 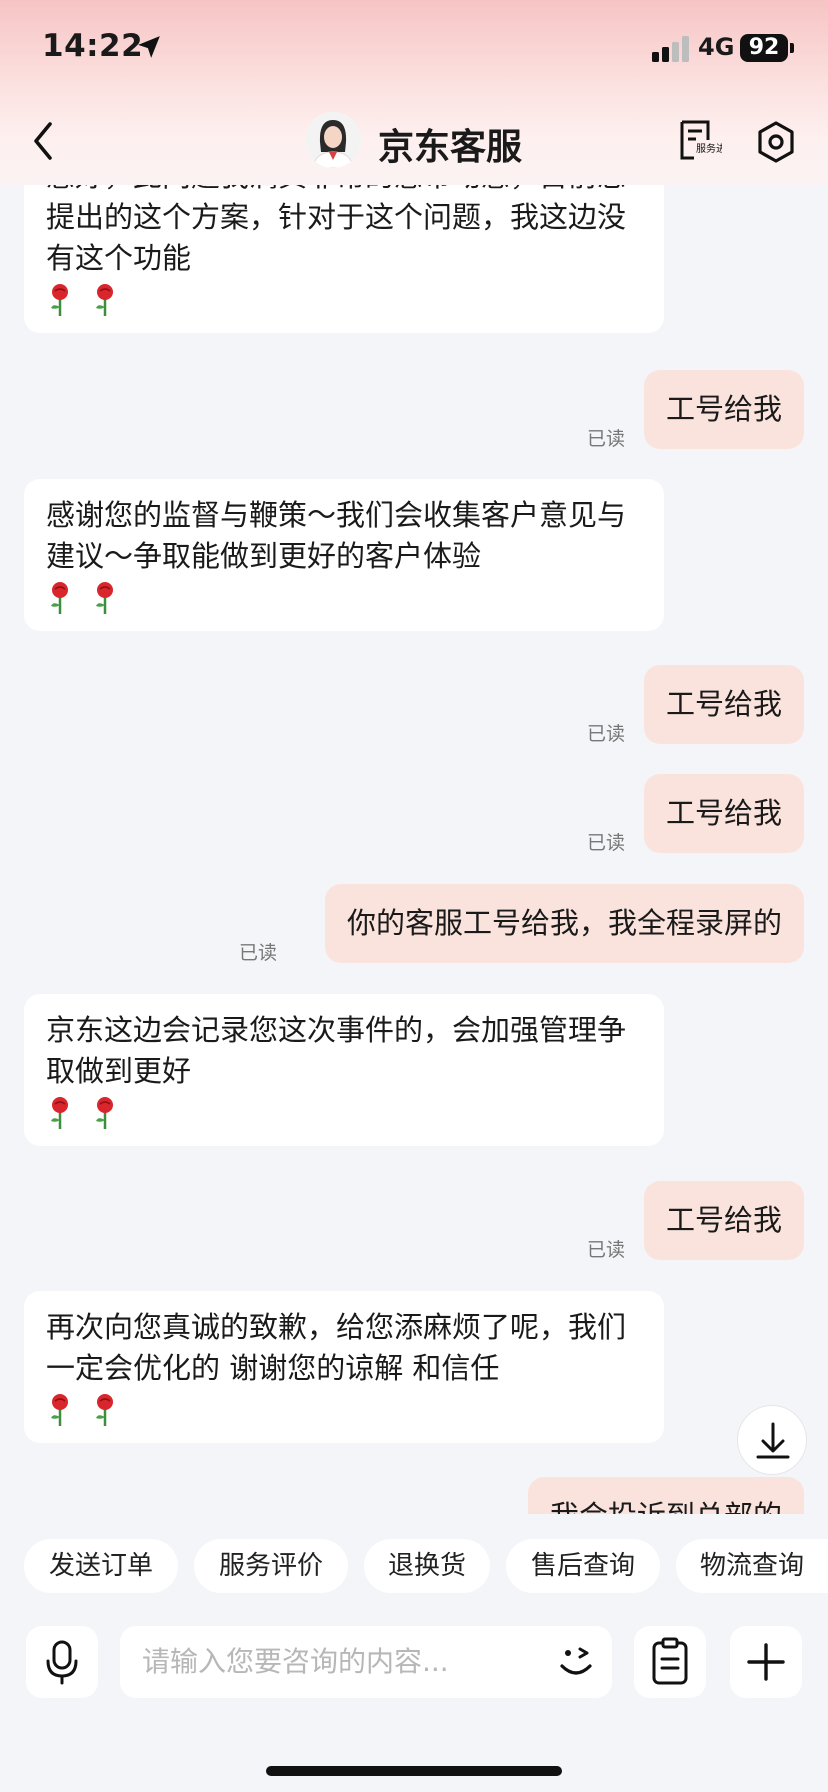 What do you see at coordinates (670, 49) in the screenshot?
I see `cellular-signal-icon` at bounding box center [670, 49].